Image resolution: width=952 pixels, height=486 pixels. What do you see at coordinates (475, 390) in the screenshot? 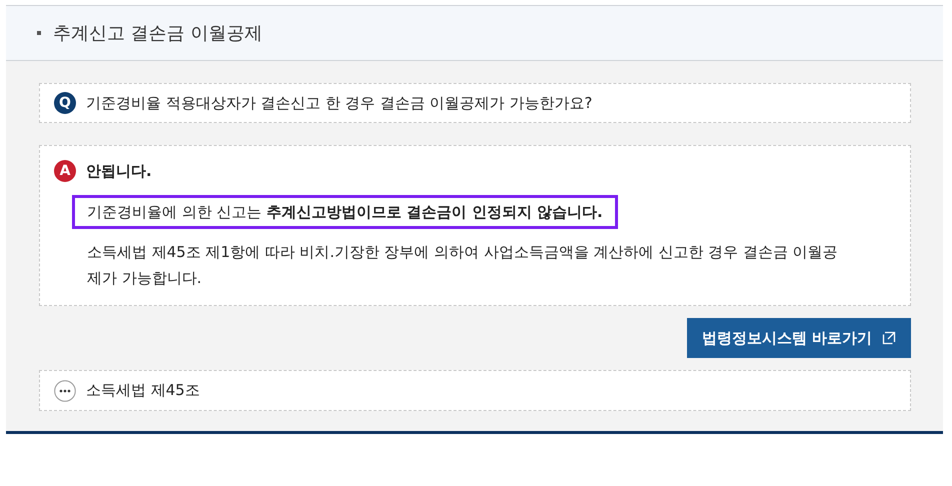
I see `reference-item: 소득세법 제45조` at bounding box center [475, 390].